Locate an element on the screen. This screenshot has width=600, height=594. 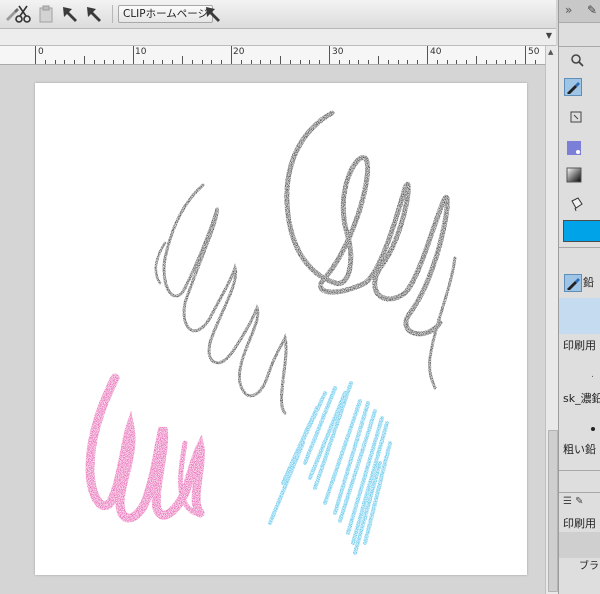
property-header-row is located at coordinates (579, 545).